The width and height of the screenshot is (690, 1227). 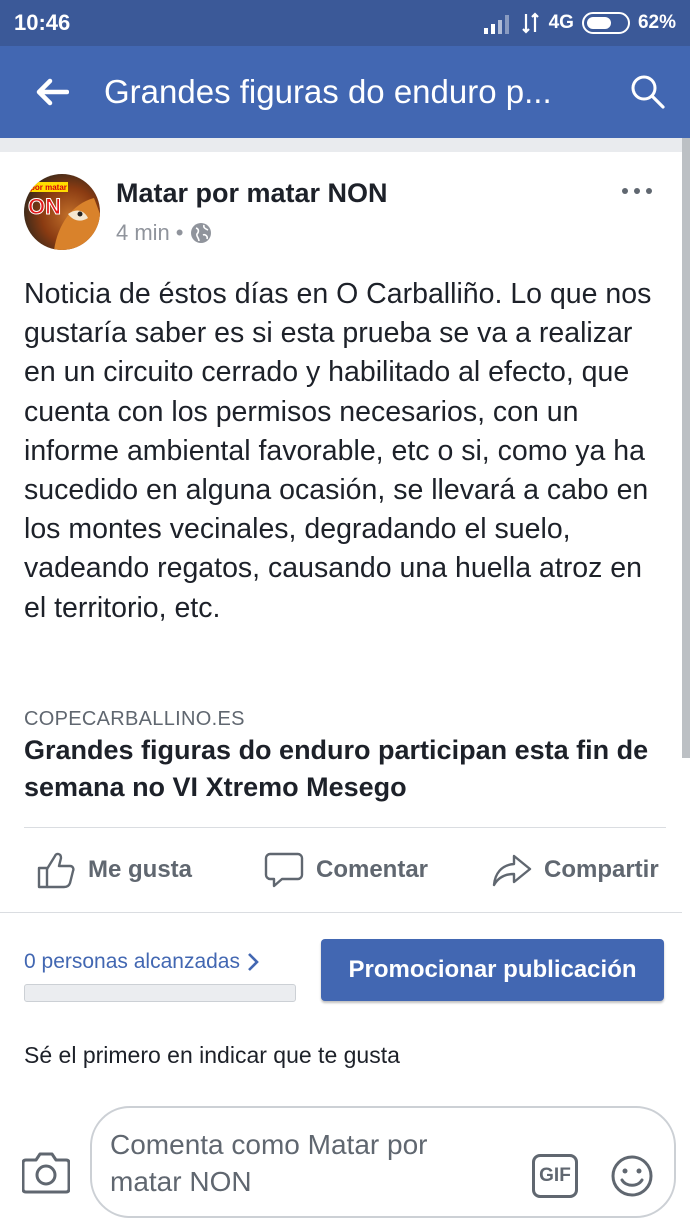 I want to click on like-label: Me gusta, so click(x=140, y=869).